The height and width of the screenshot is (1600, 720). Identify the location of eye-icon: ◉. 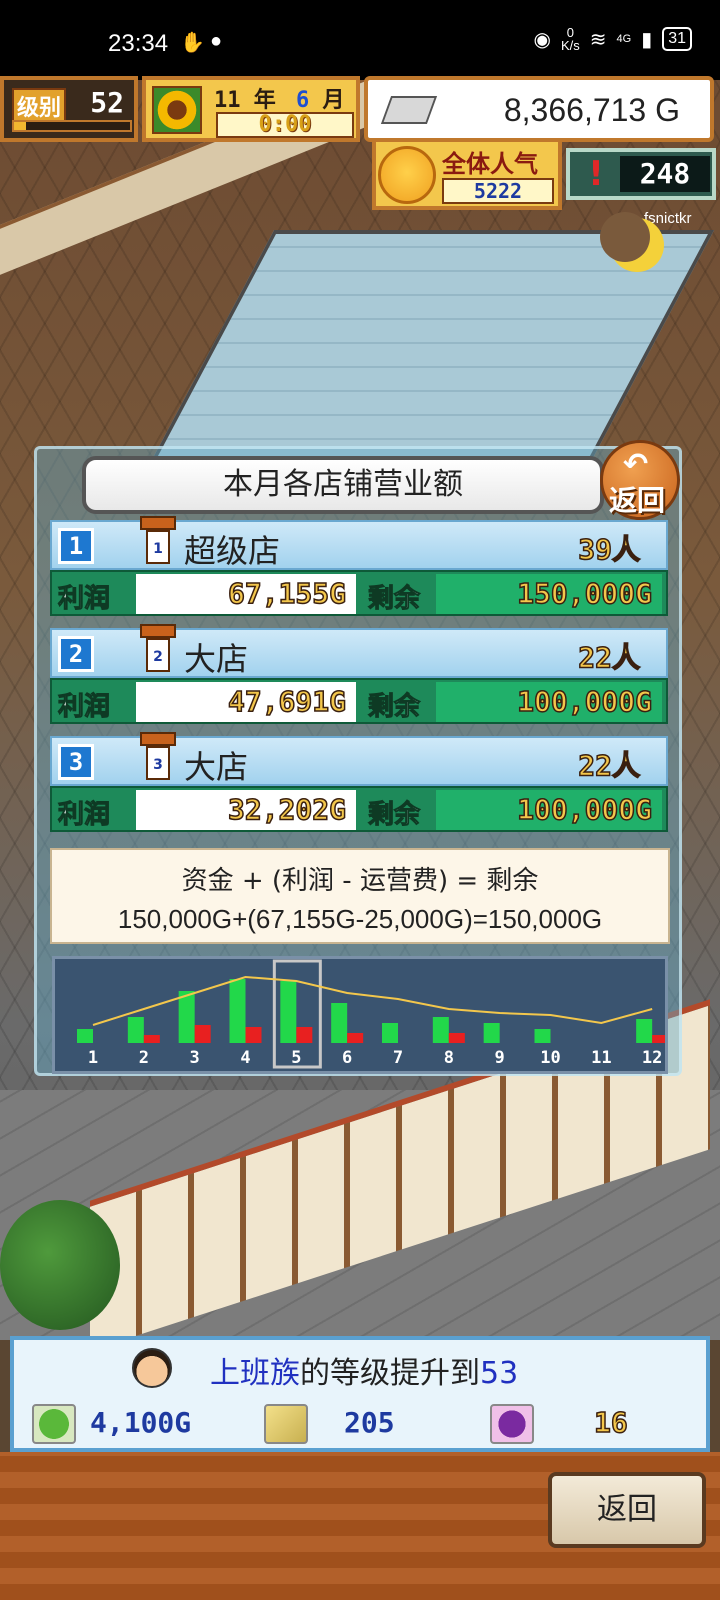
(542, 39).